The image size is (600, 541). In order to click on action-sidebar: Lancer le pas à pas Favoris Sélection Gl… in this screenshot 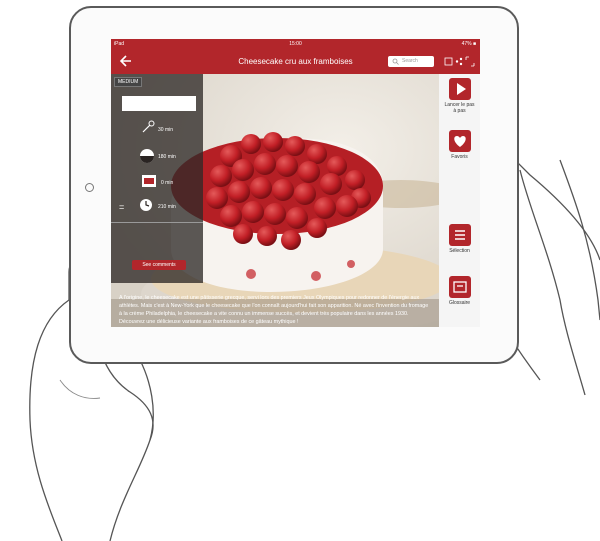, I will do `click(459, 200)`.